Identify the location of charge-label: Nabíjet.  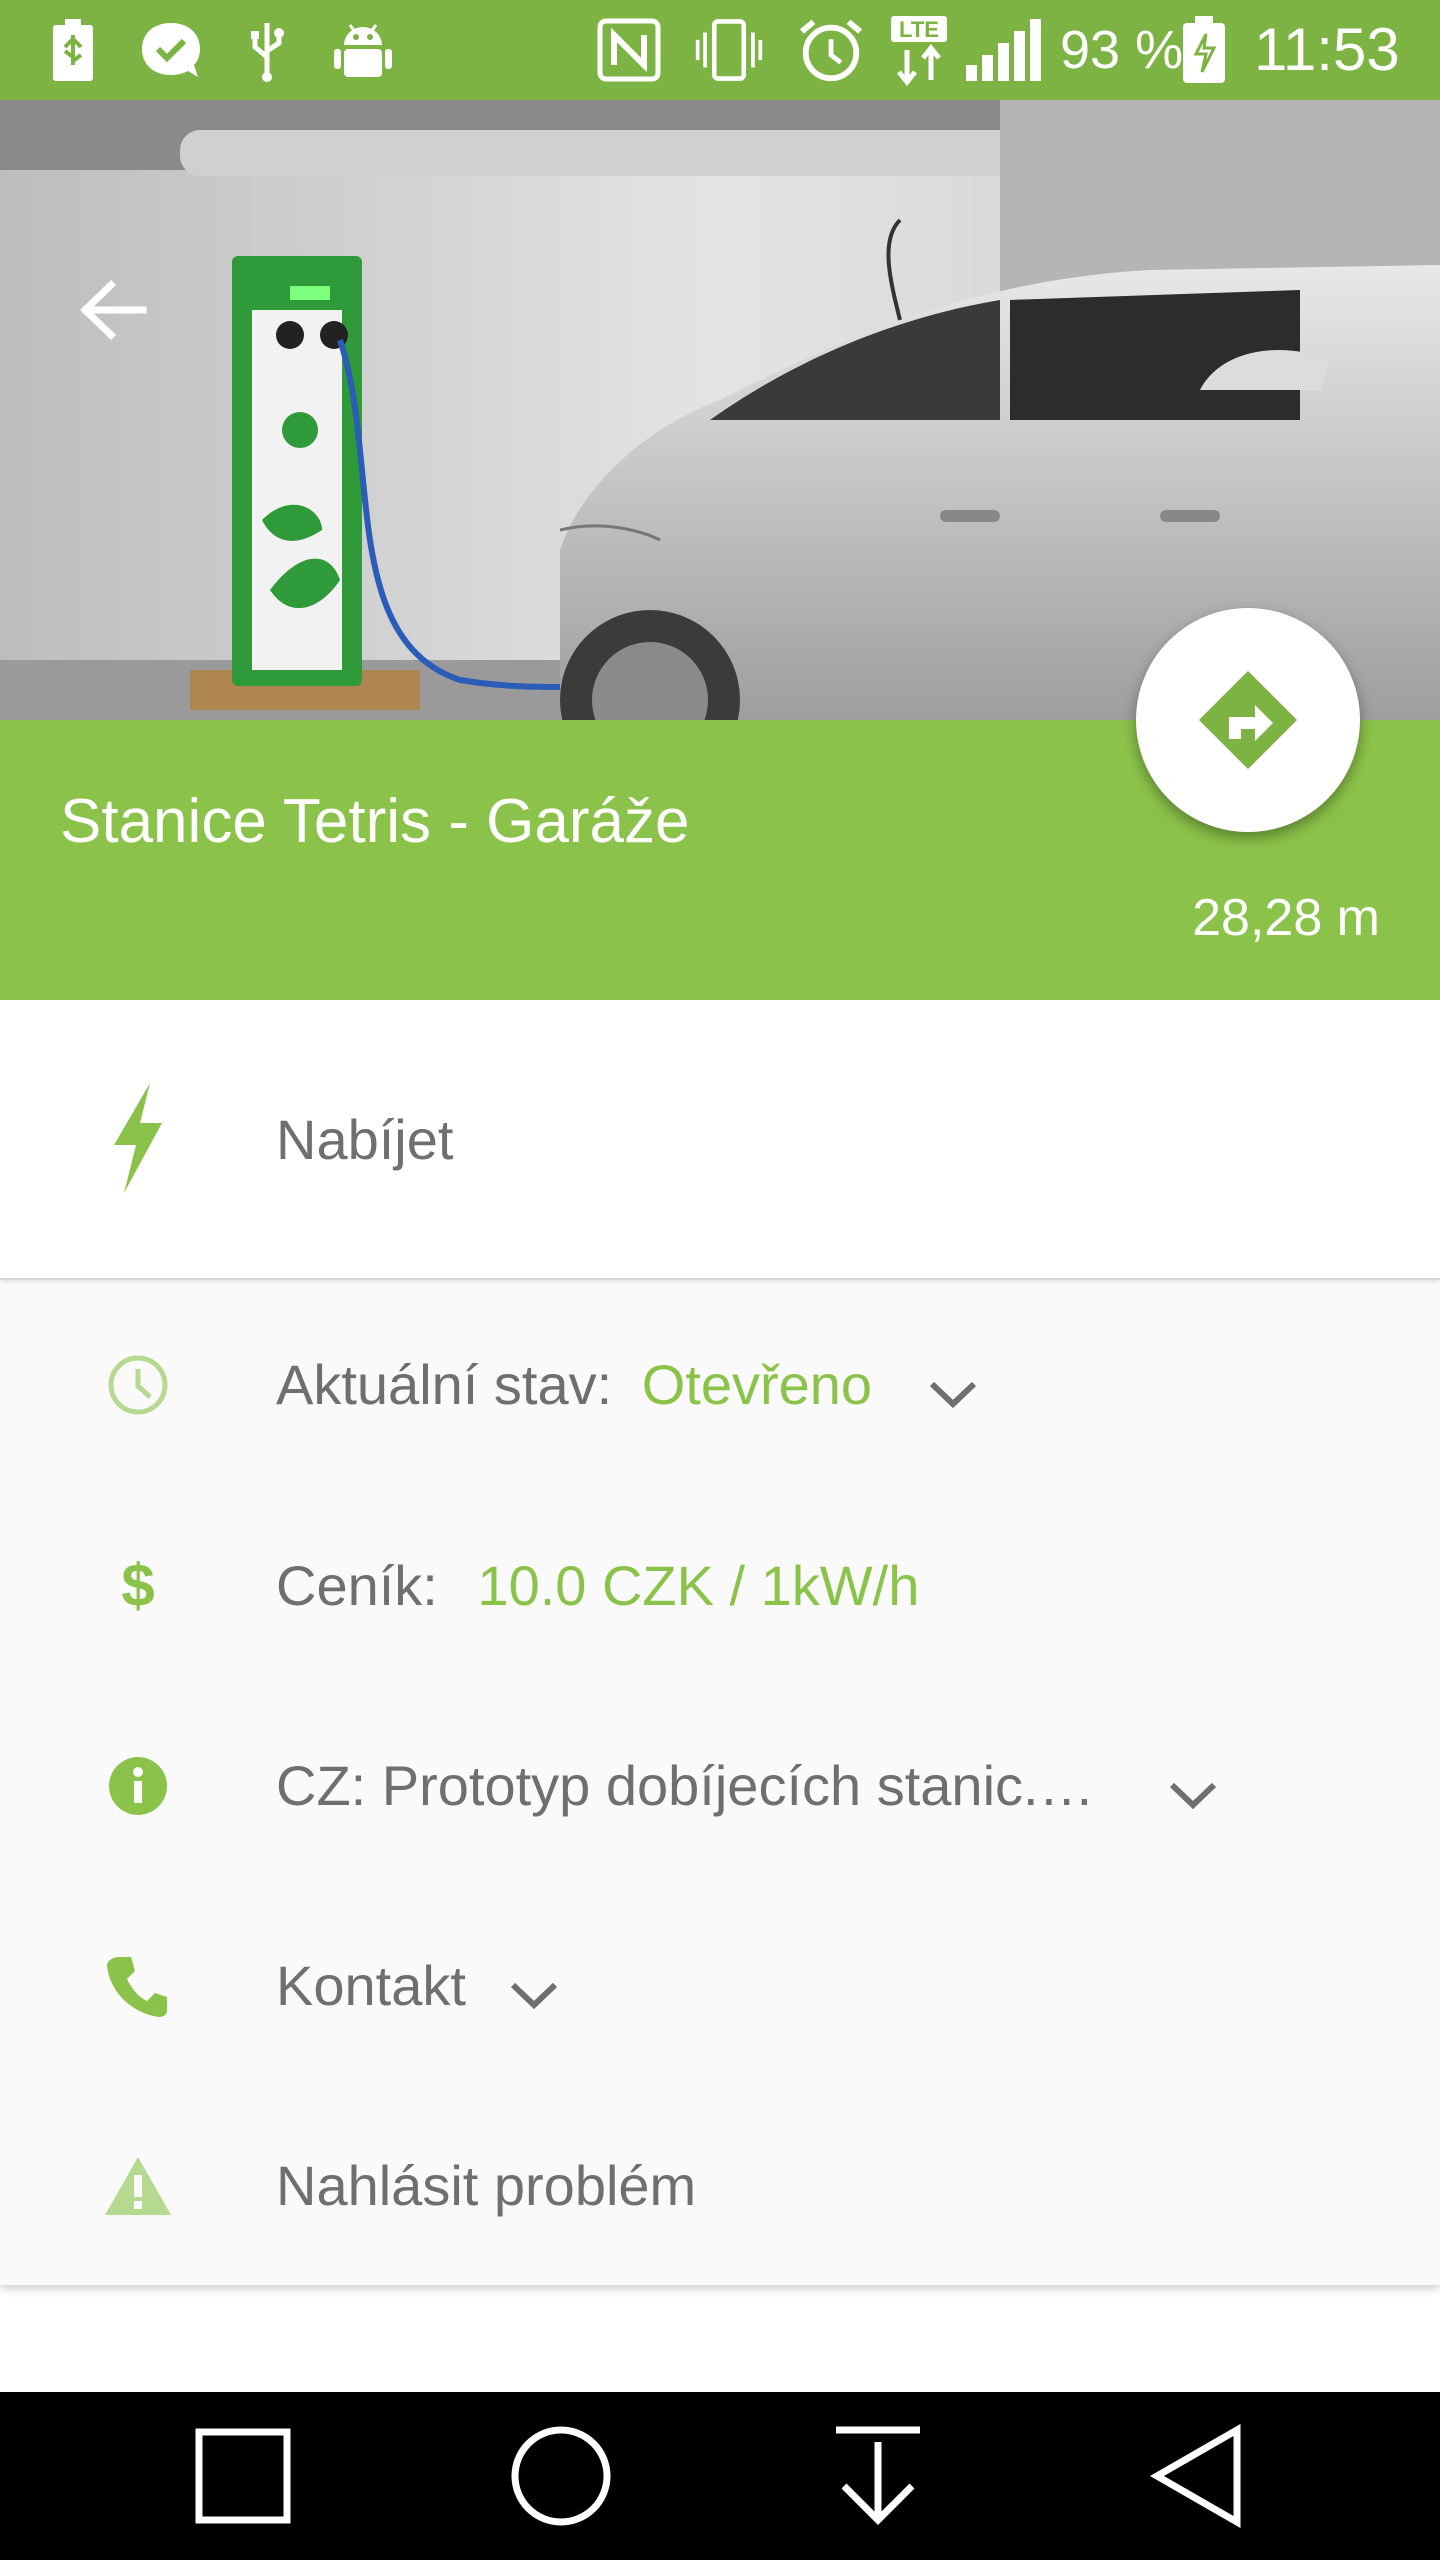
(365, 1139).